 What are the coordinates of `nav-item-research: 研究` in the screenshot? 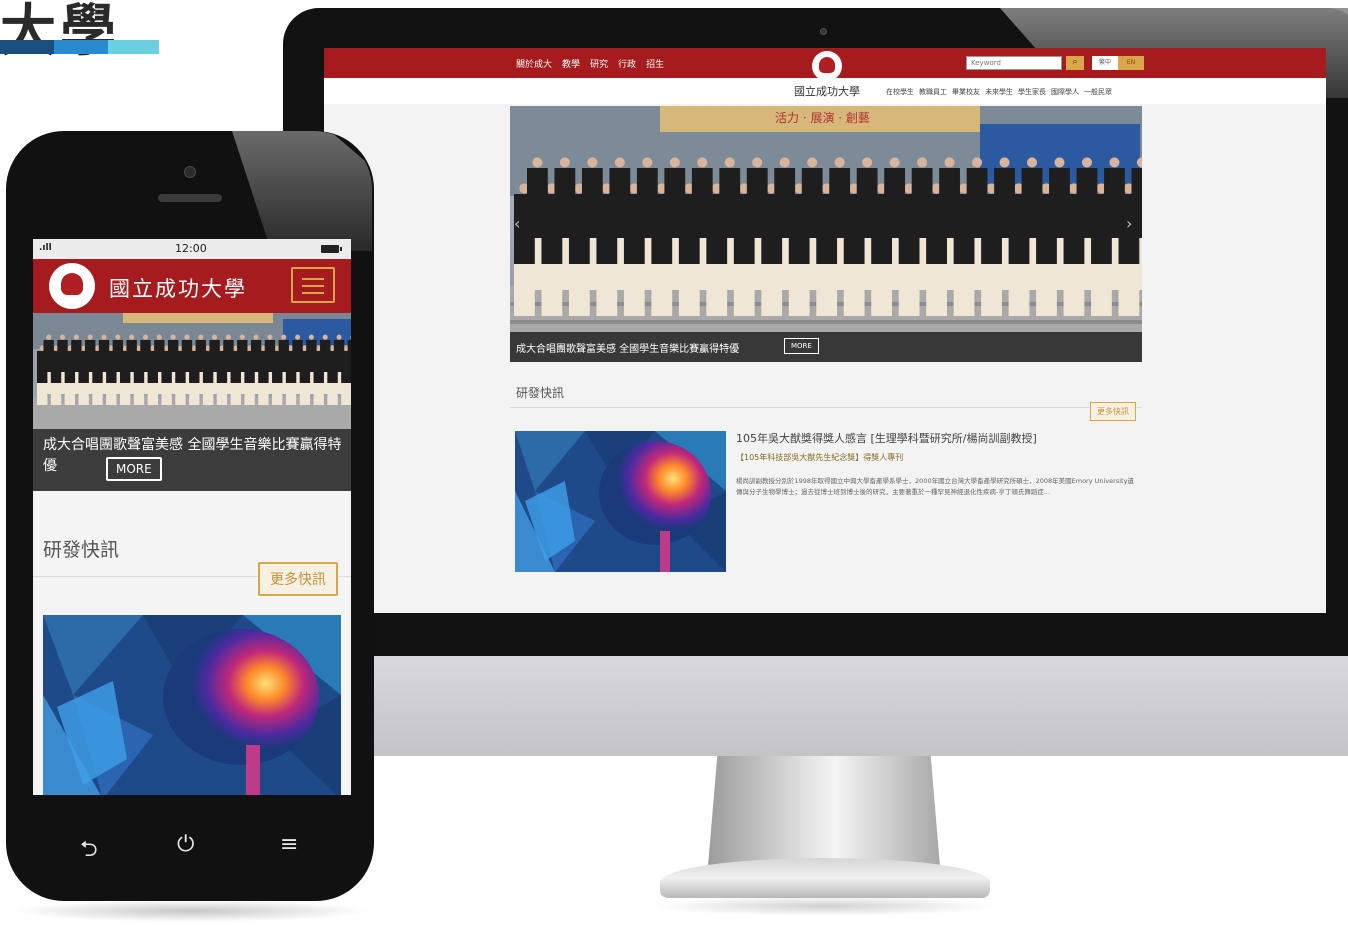 It's located at (599, 63).